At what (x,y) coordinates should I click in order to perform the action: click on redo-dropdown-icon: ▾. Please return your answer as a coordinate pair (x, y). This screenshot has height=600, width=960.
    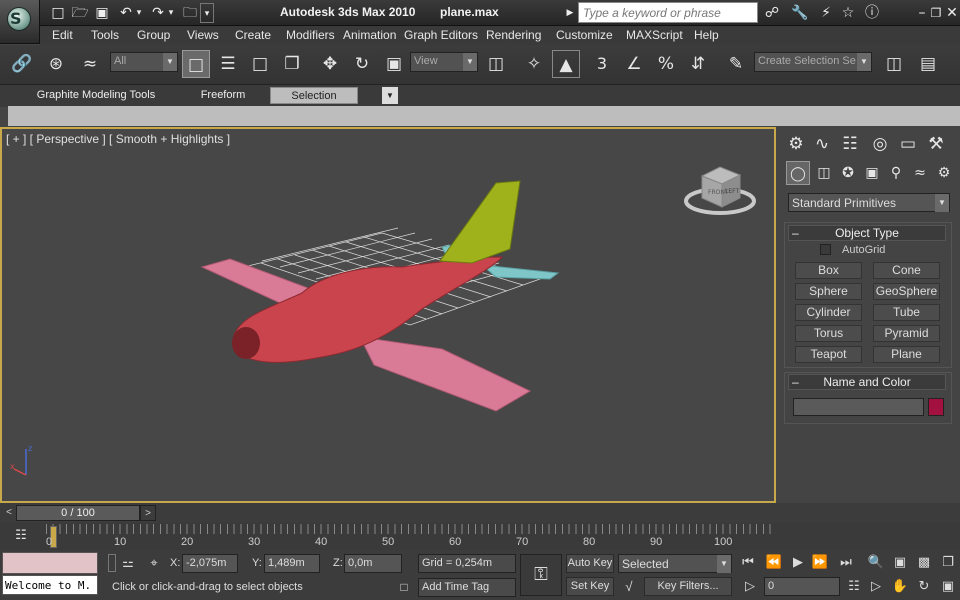
    Looking at the image, I should click on (171, 13).